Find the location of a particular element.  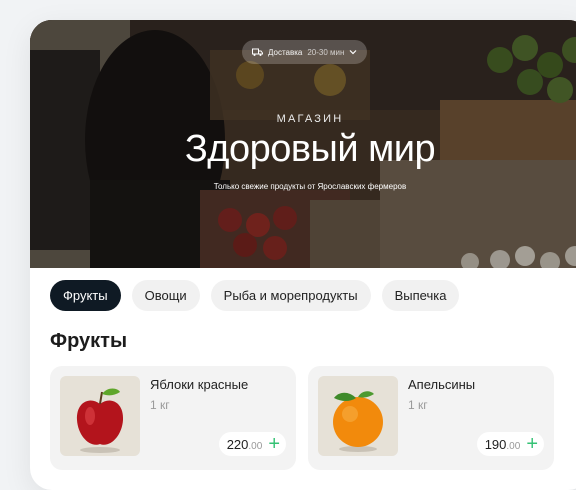

section-title: Фрукты is located at coordinates (89, 341).